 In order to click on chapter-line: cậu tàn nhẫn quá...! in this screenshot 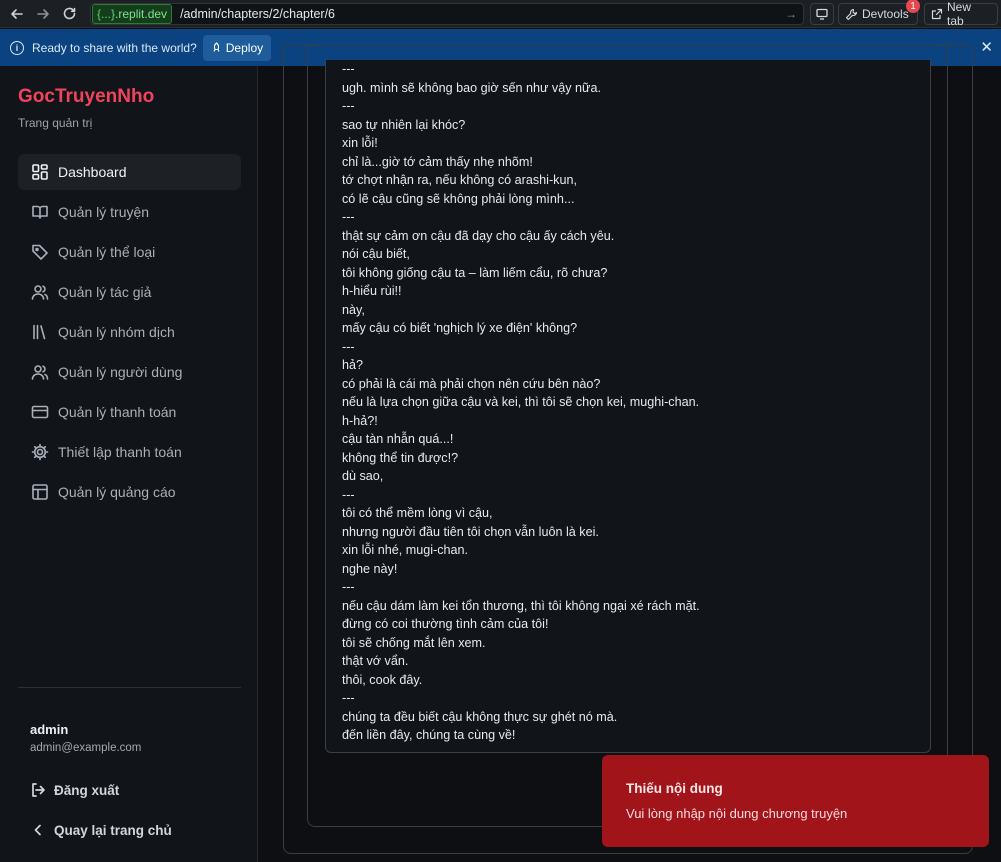, I will do `click(398, 439)`.